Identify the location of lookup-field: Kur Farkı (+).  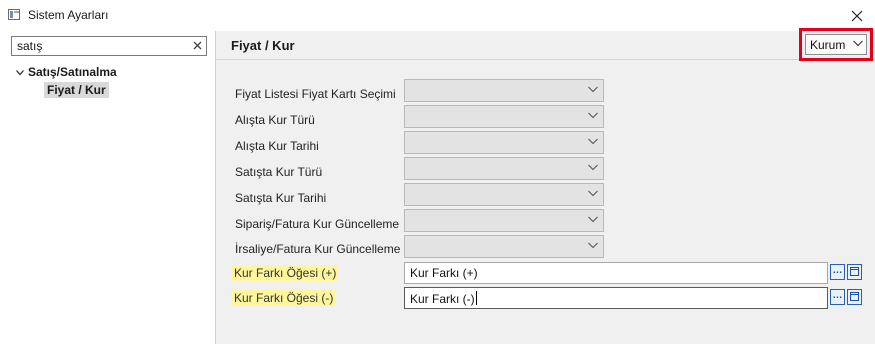
(616, 273).